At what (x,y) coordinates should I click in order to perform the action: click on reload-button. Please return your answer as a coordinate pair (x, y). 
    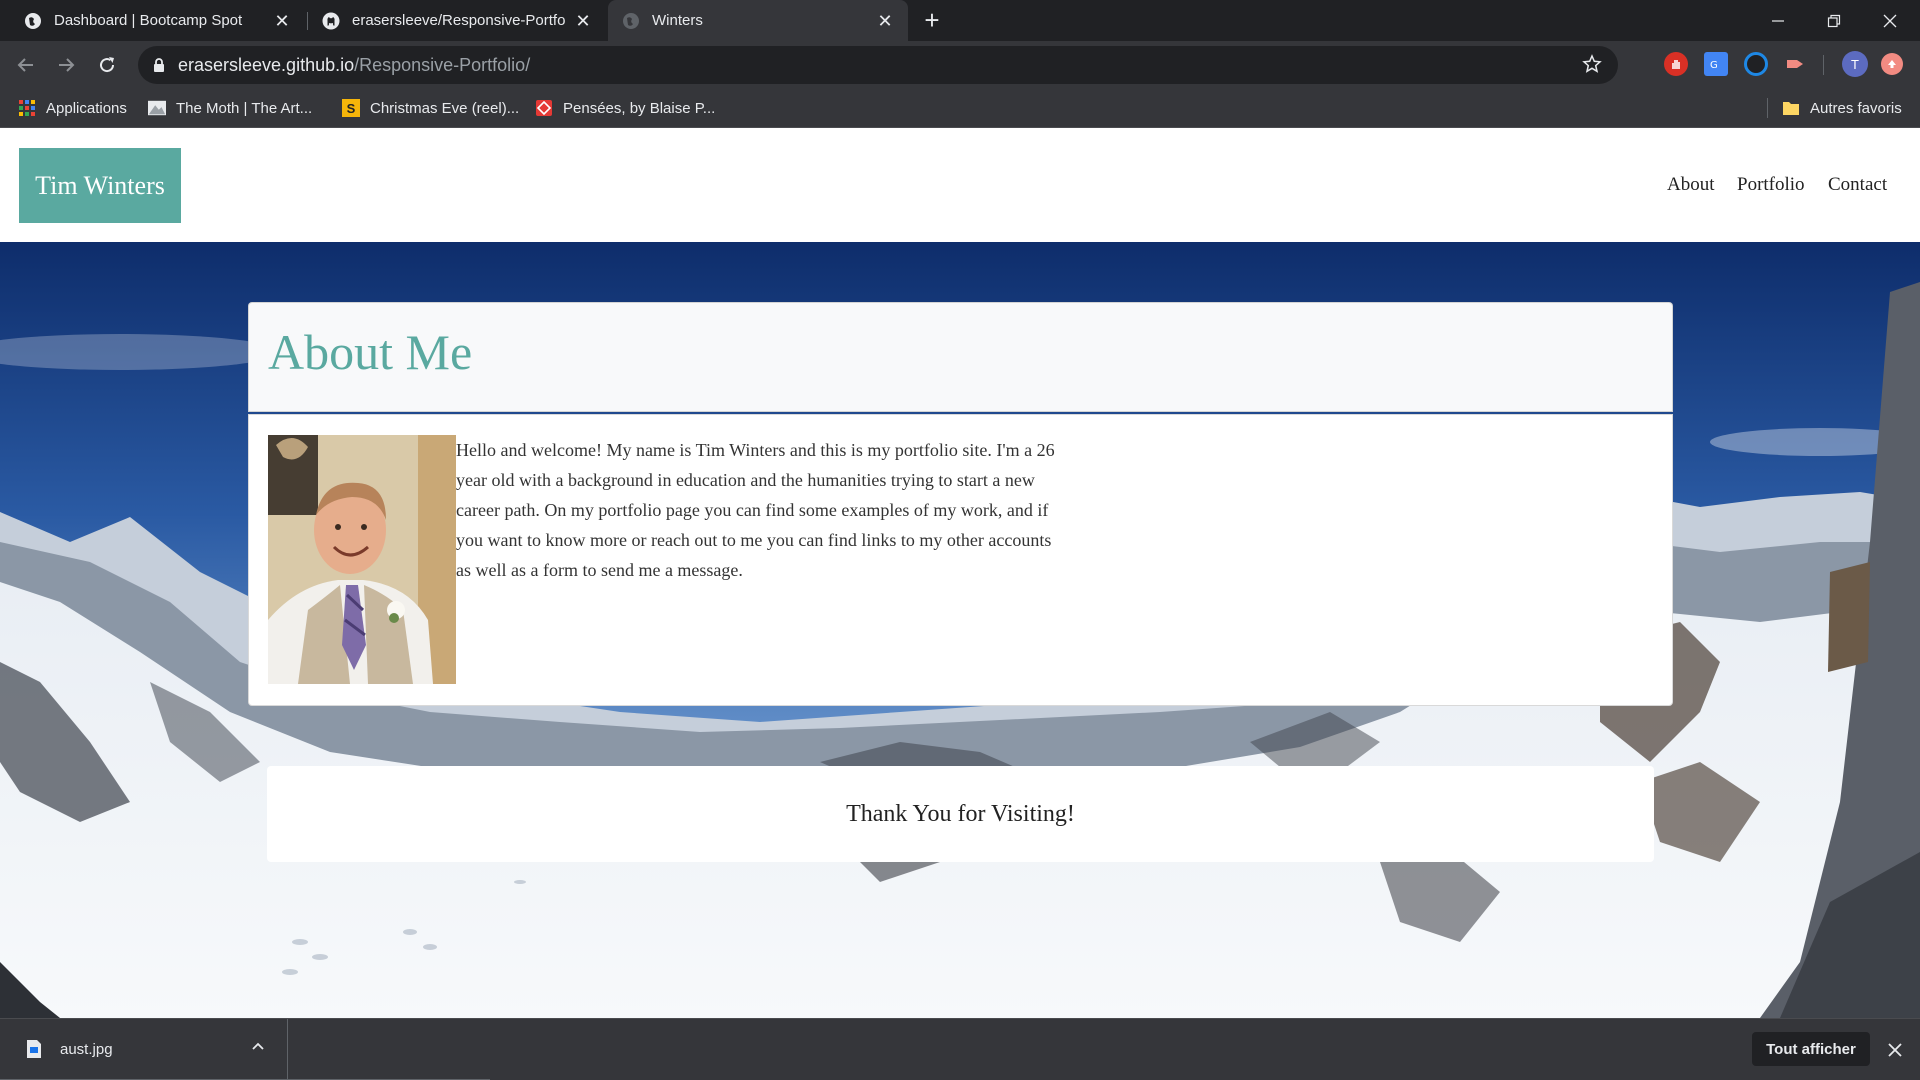
    Looking at the image, I should click on (107, 65).